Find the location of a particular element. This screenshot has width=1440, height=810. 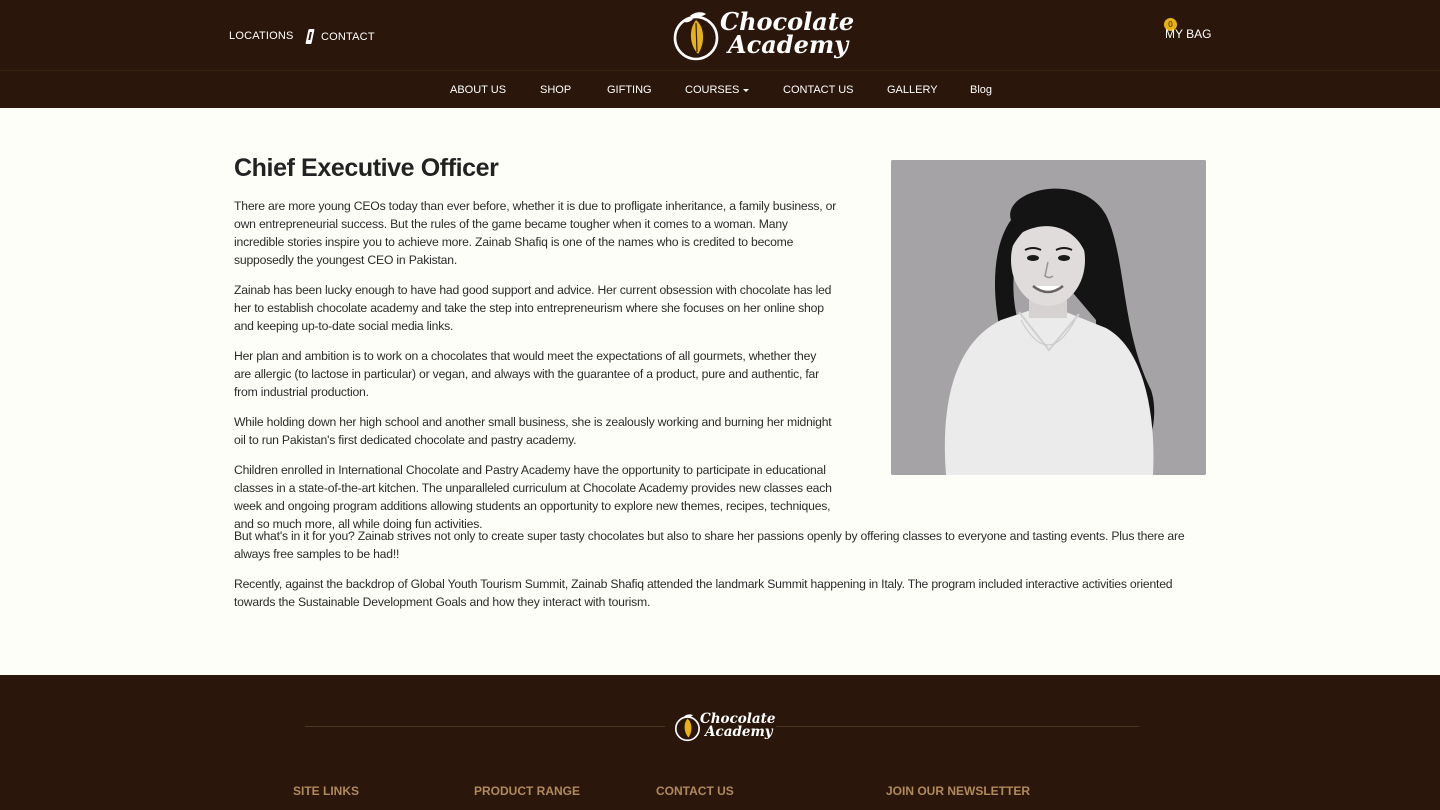

nav-shop: SHOP is located at coordinates (555, 90).